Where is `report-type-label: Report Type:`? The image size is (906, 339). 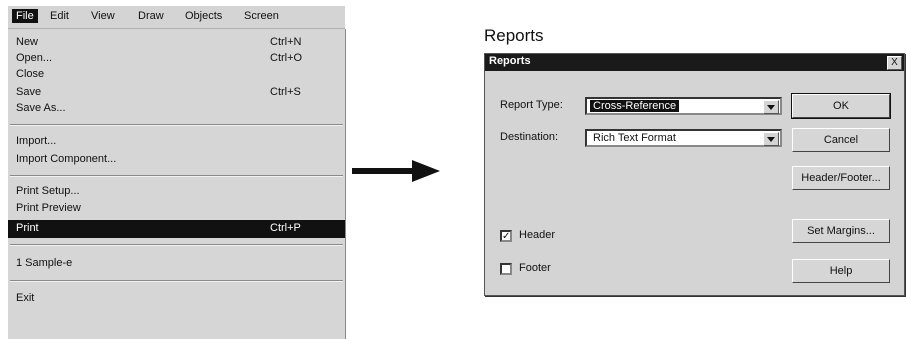
report-type-label: Report Type: is located at coordinates (531, 105).